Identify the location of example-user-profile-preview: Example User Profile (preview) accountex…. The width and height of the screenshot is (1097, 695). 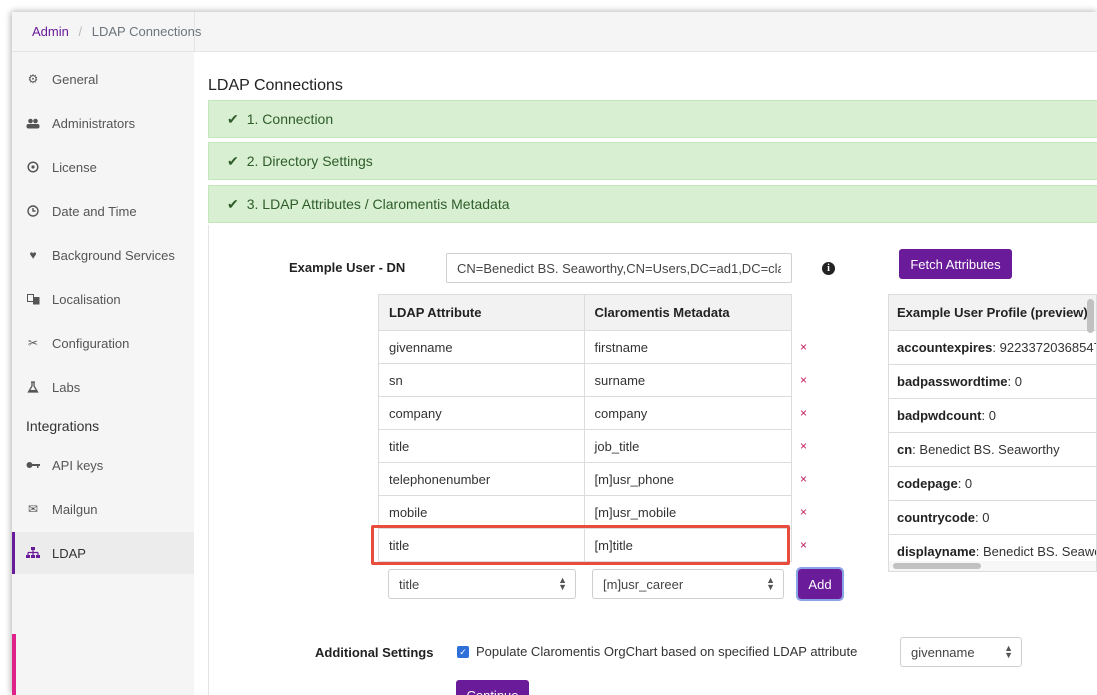
(992, 433).